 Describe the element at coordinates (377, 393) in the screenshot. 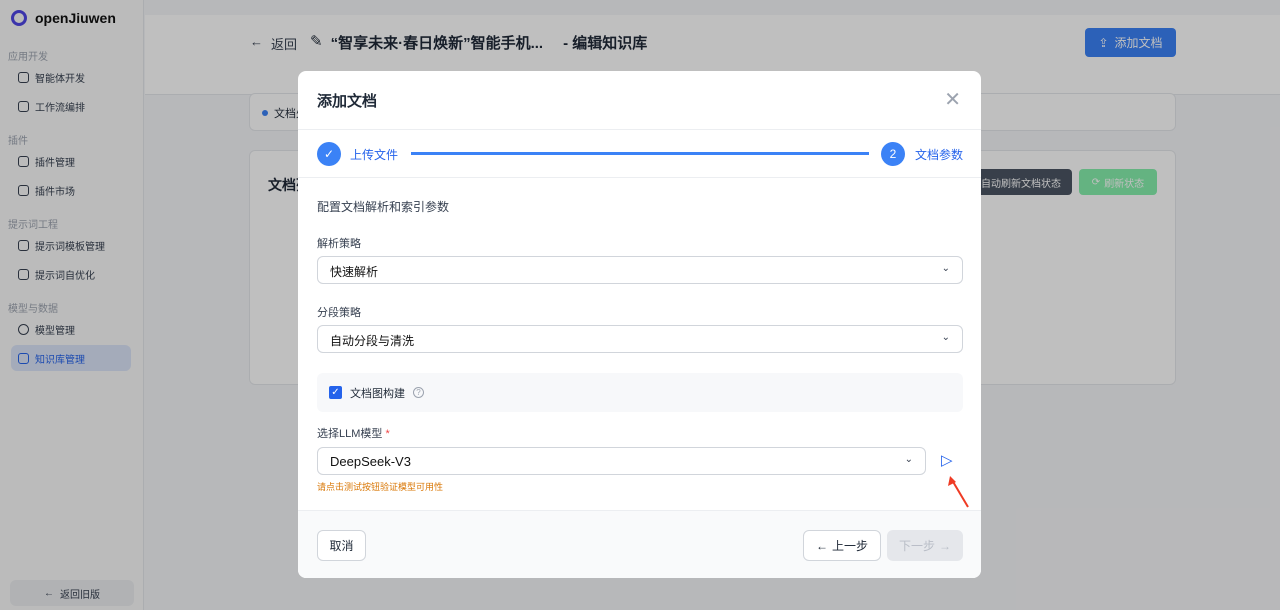

I see `graph-build-label: 文档图构建` at that location.